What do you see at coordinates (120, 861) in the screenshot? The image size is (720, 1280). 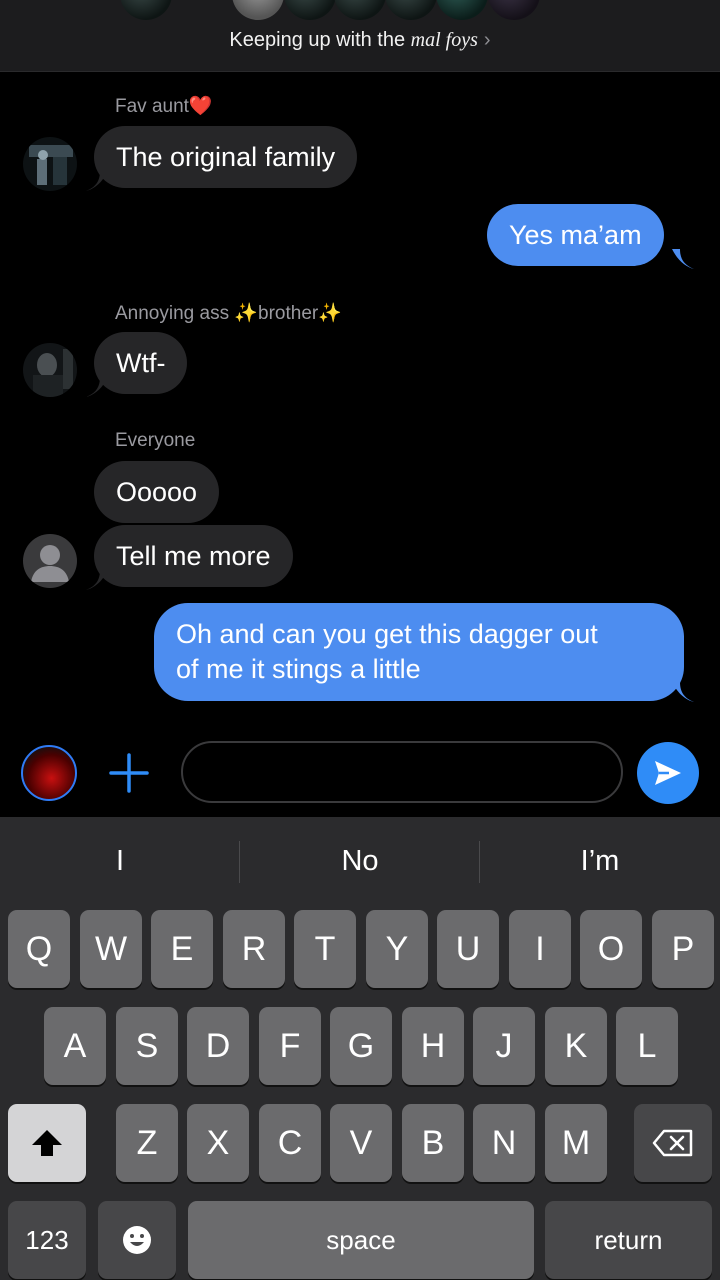 I see `suggestion-item: I` at bounding box center [120, 861].